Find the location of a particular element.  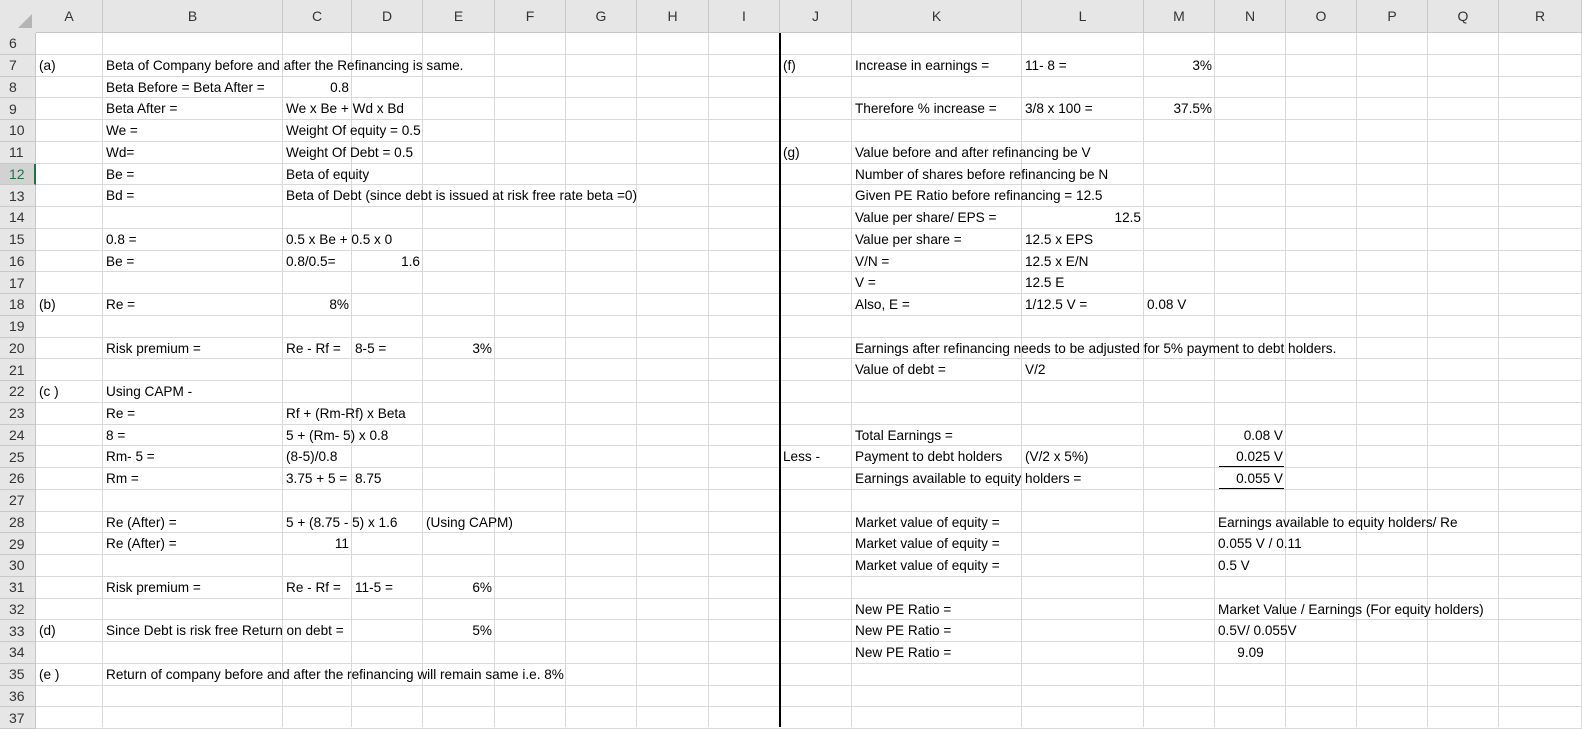

cell-k21: Value of debt = is located at coordinates (900, 370).